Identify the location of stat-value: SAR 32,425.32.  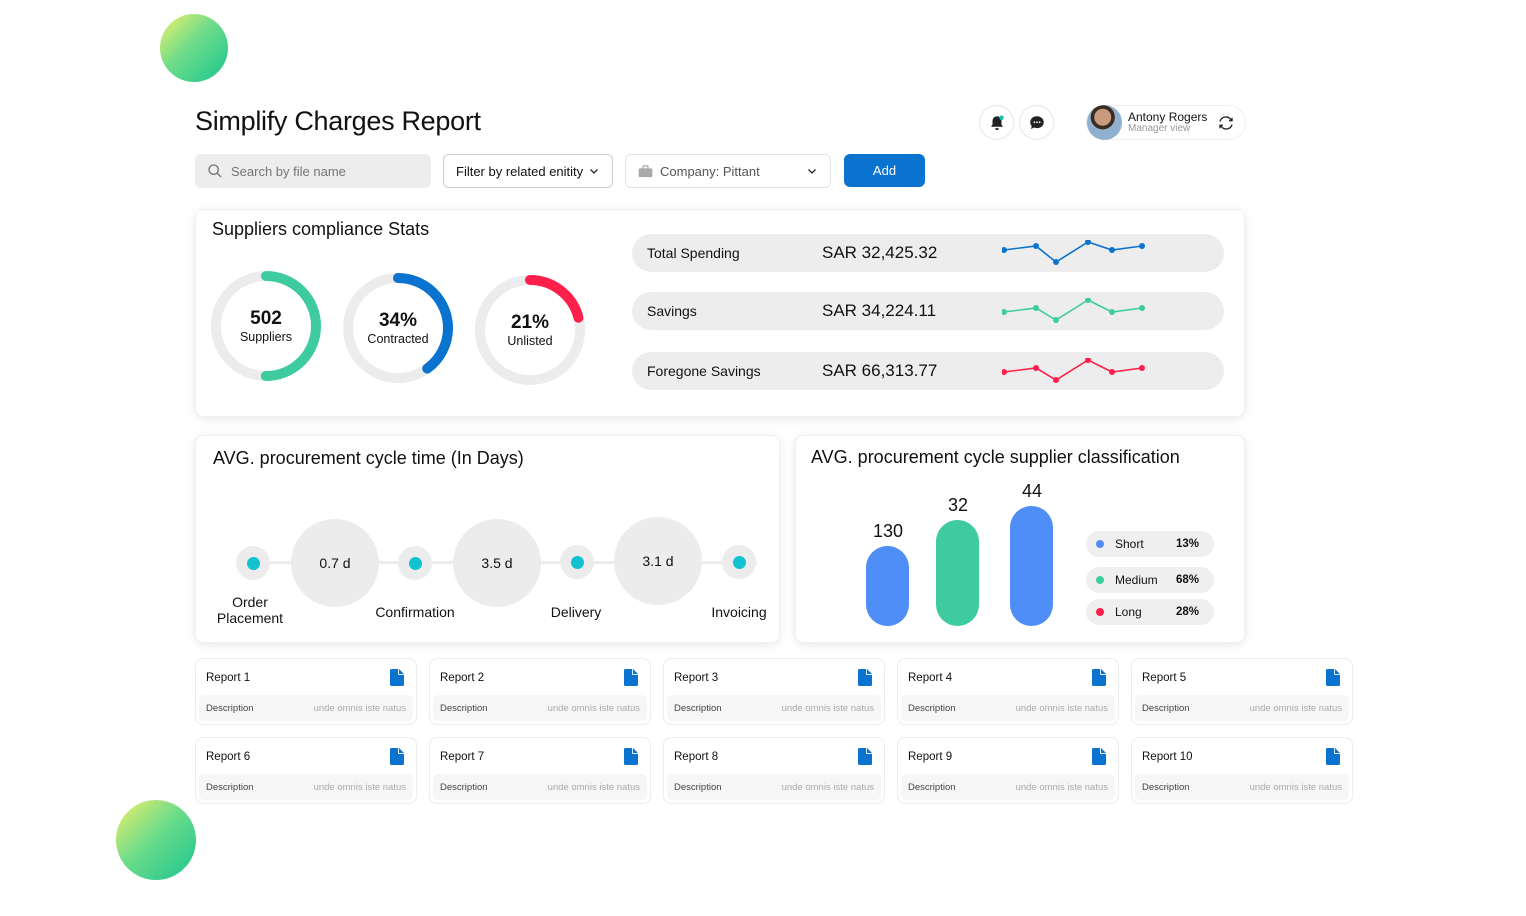
(880, 252).